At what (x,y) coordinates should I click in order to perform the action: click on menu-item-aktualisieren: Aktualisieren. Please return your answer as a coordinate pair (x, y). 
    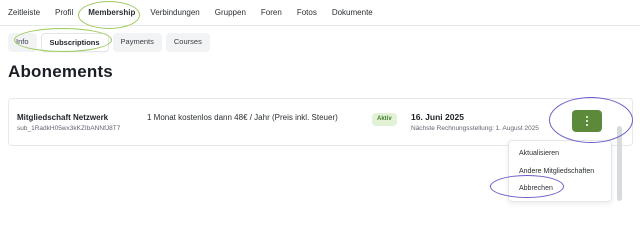
    Looking at the image, I should click on (539, 153).